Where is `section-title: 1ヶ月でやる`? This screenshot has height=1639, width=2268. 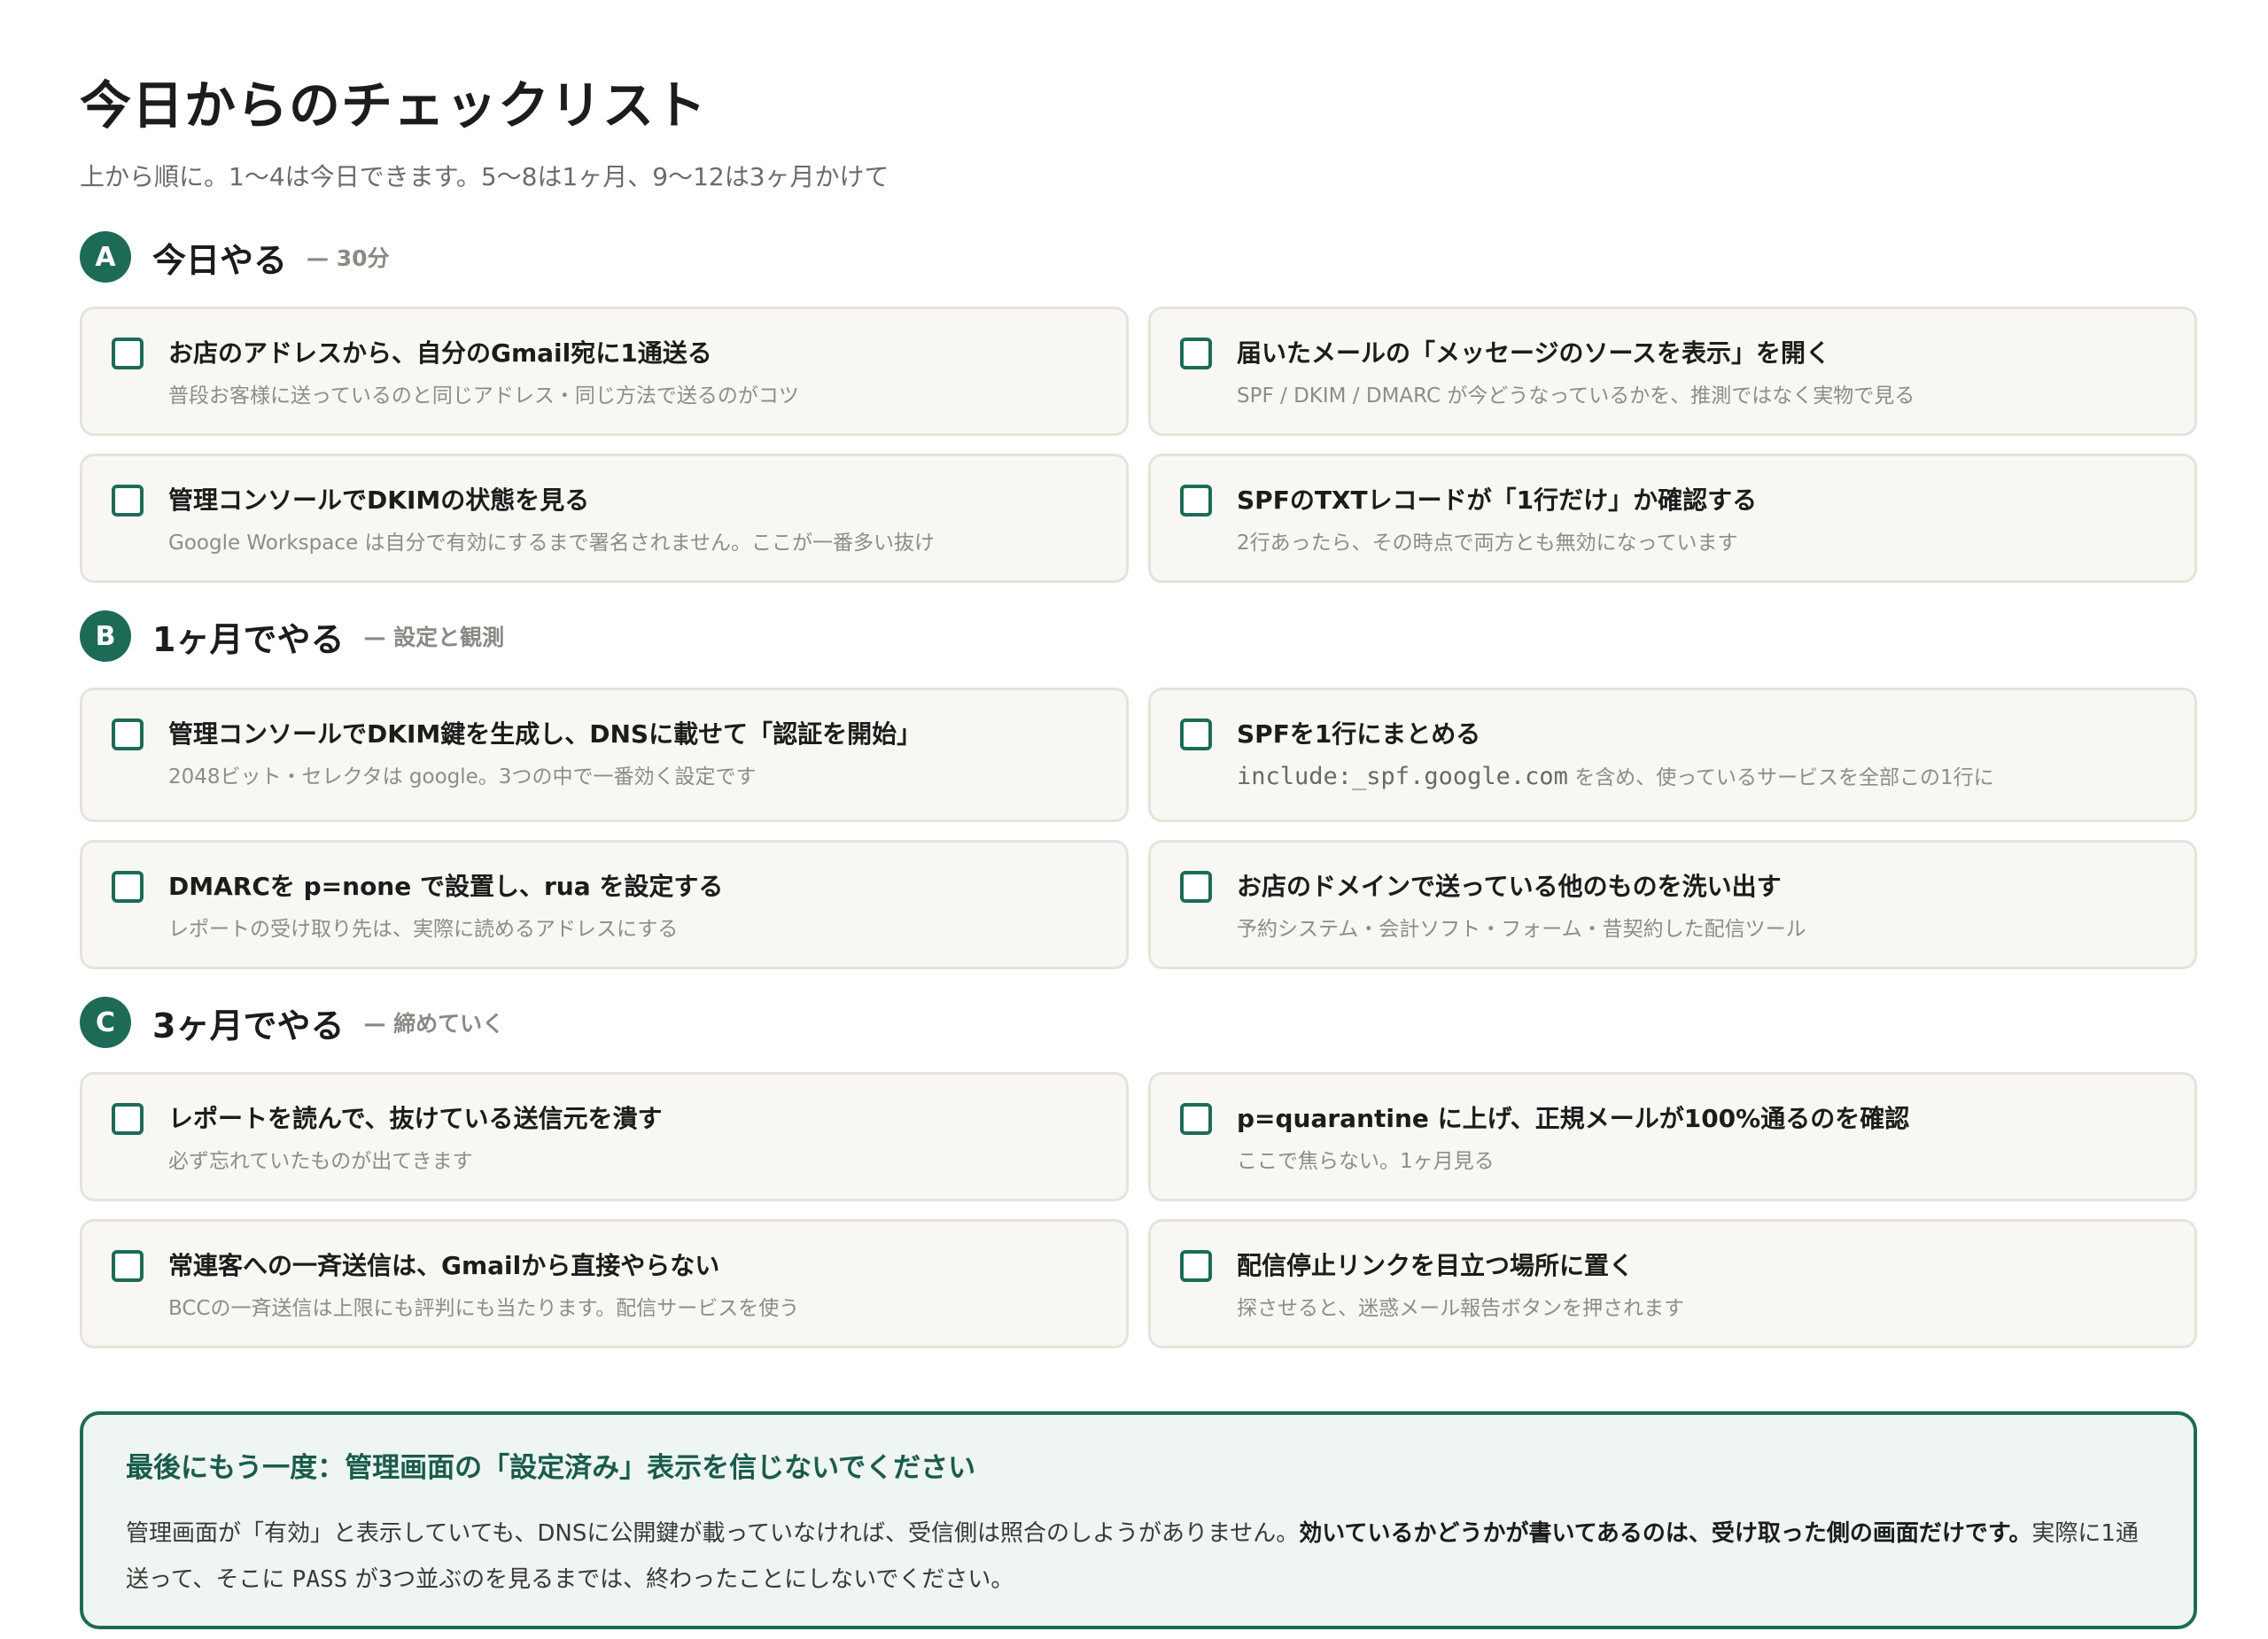
section-title: 1ヶ月でやる is located at coordinates (248, 639).